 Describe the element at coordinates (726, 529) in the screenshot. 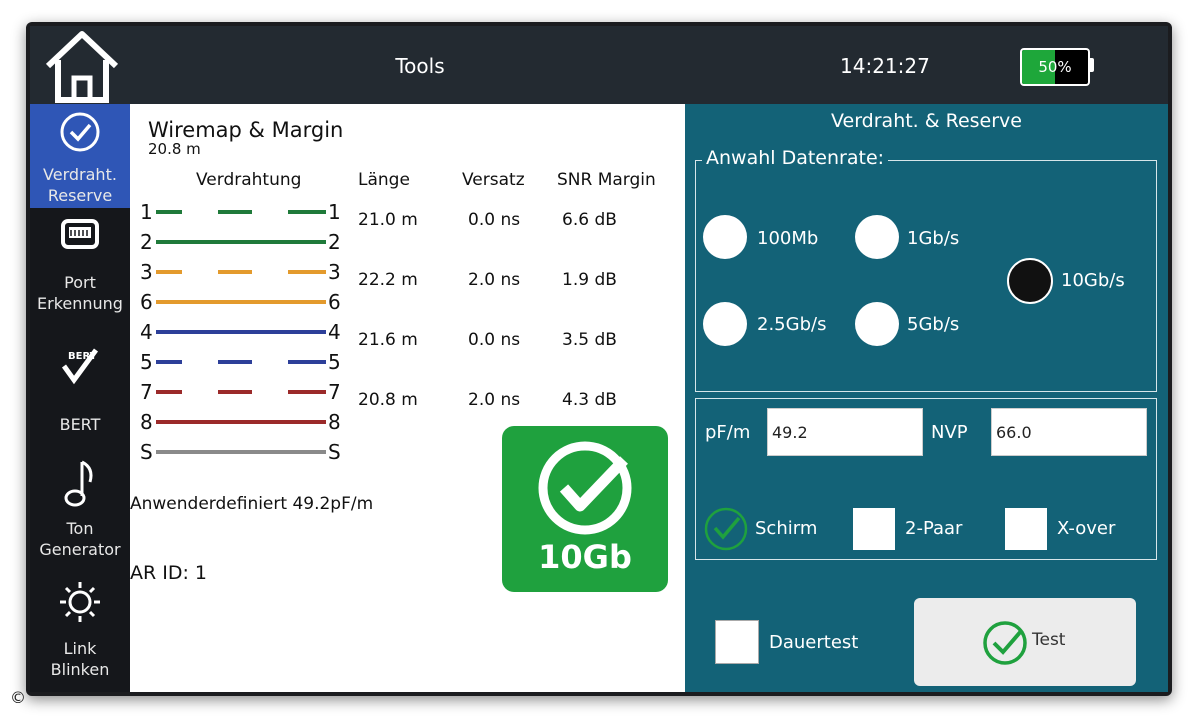

I see `shield-checkbox` at that location.